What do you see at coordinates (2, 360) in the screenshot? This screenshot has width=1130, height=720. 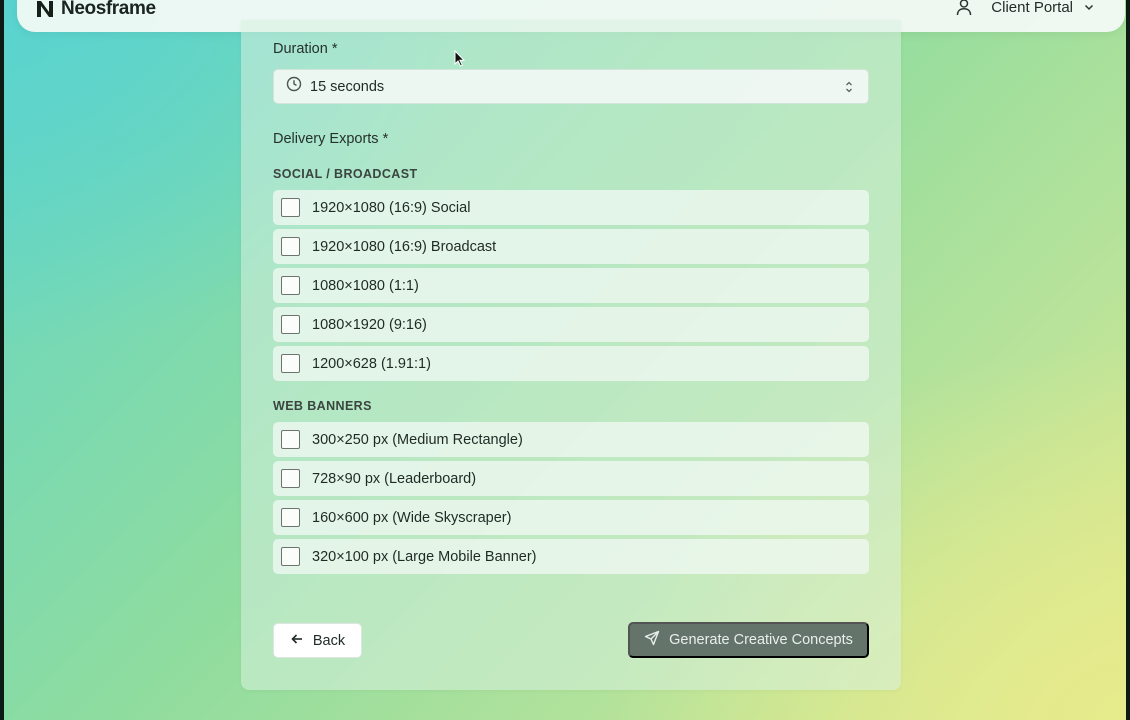 I see `window-edge-left` at bounding box center [2, 360].